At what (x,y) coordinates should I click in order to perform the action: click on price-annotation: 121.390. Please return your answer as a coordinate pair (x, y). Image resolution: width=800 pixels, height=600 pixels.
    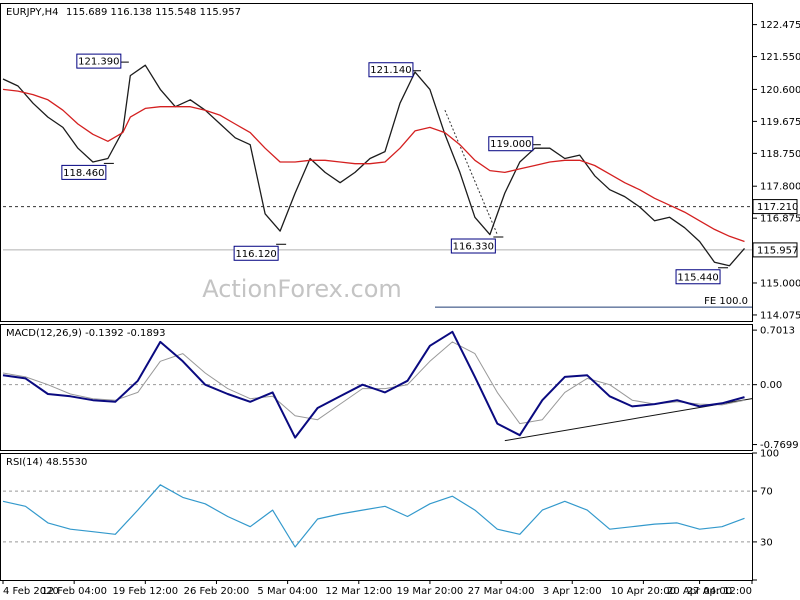
    Looking at the image, I should click on (98, 62).